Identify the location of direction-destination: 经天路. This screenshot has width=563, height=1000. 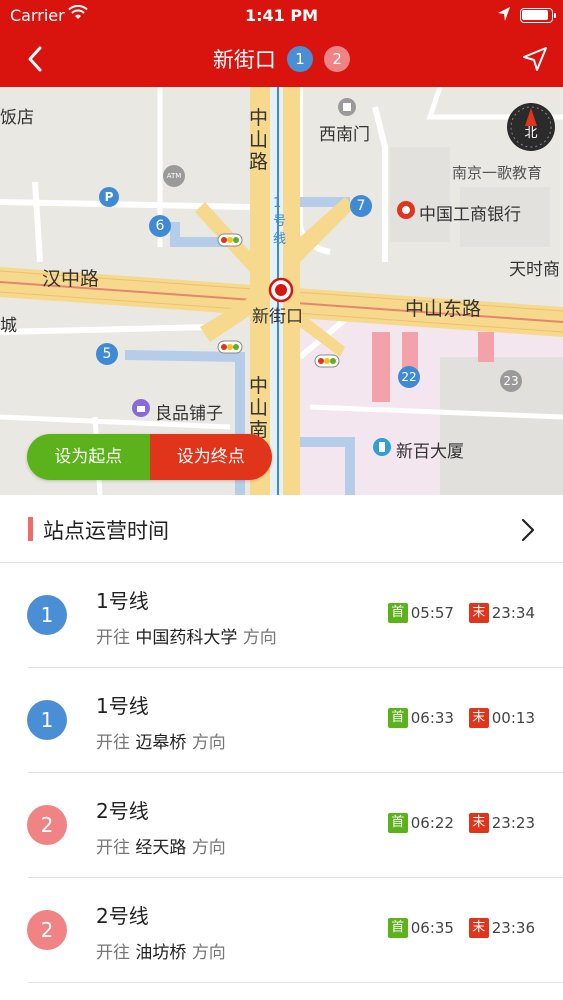
(161, 848).